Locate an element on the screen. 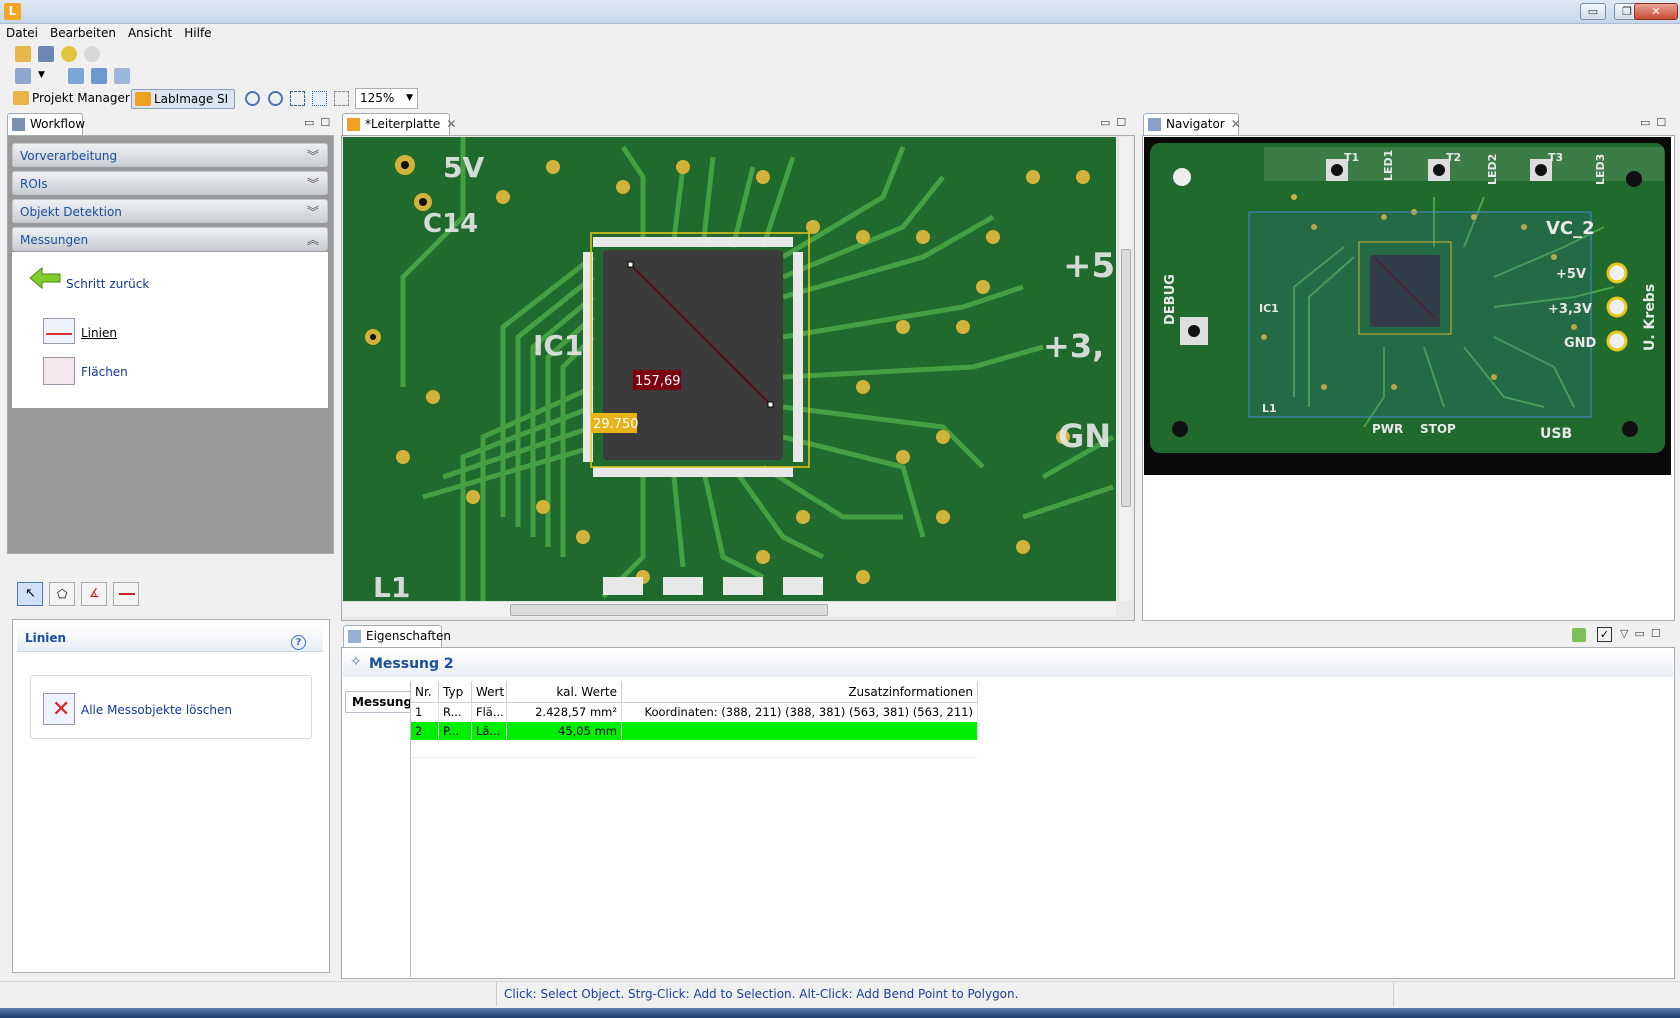 The width and height of the screenshot is (1680, 1018). perspective-labimage: LabImage SI is located at coordinates (183, 99).